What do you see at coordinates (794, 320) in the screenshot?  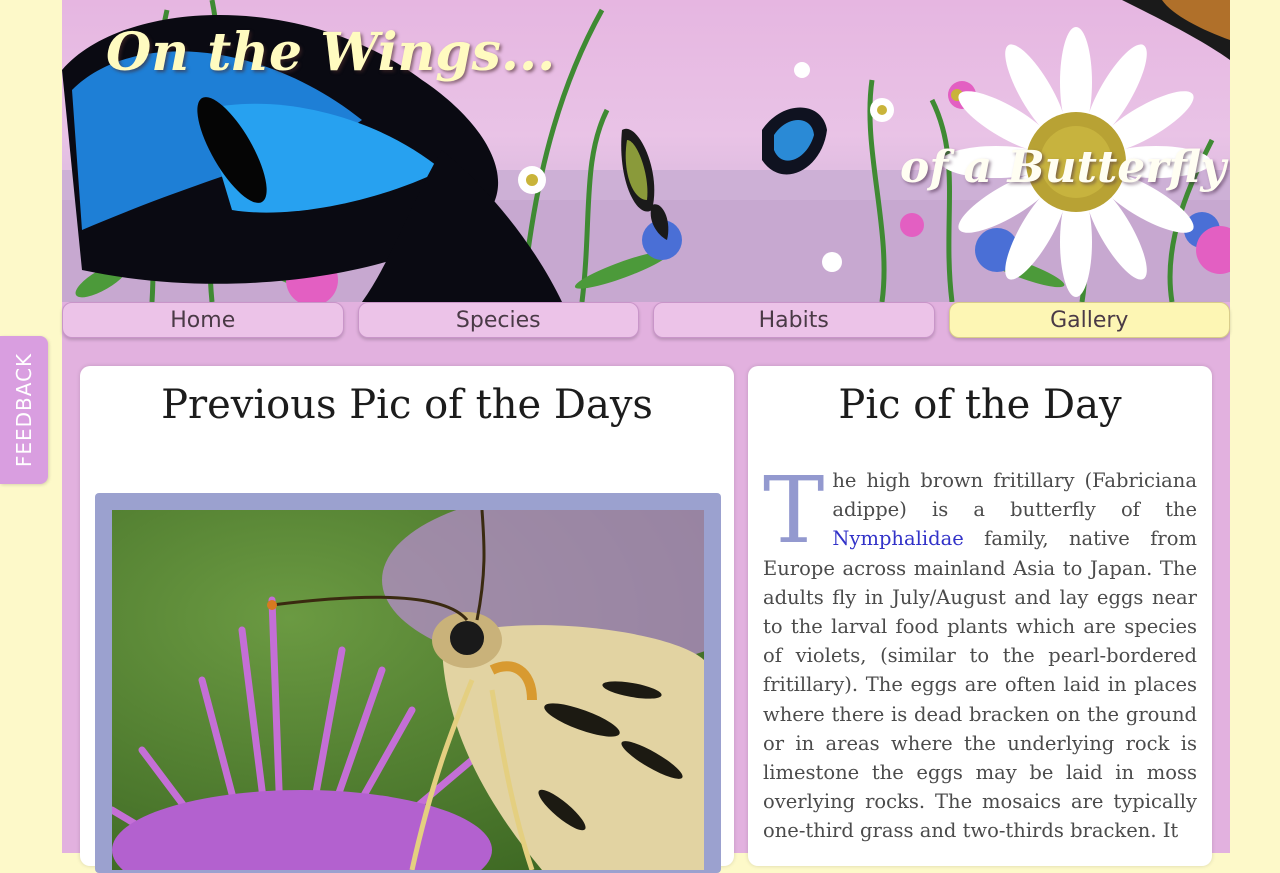 I see `nav-tab-habits: Habits` at bounding box center [794, 320].